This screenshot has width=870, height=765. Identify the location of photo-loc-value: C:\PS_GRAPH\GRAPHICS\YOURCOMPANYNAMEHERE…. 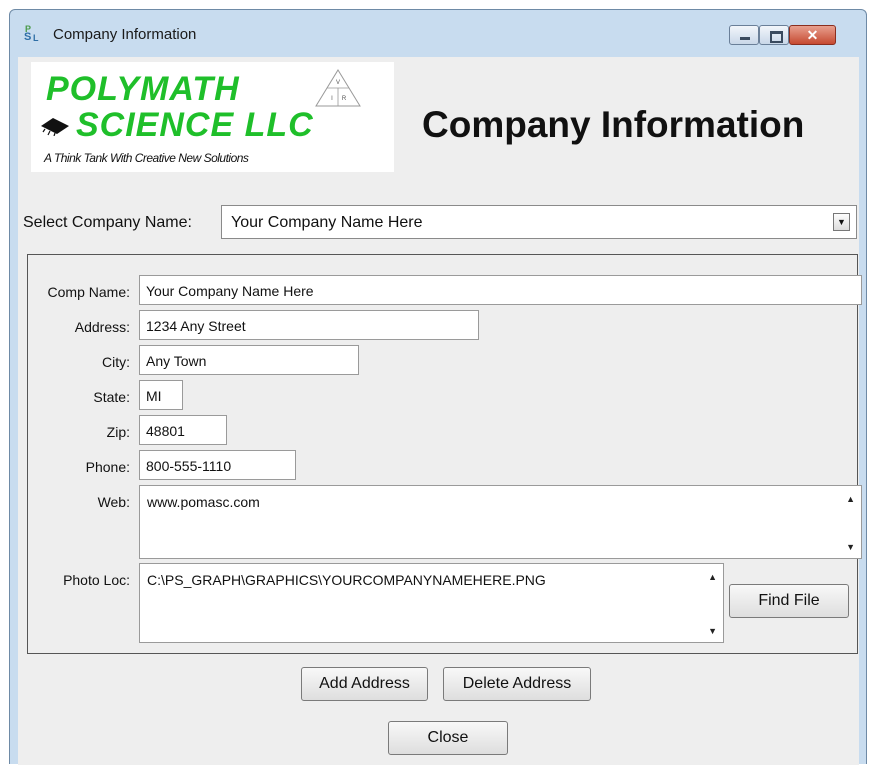
(346, 580).